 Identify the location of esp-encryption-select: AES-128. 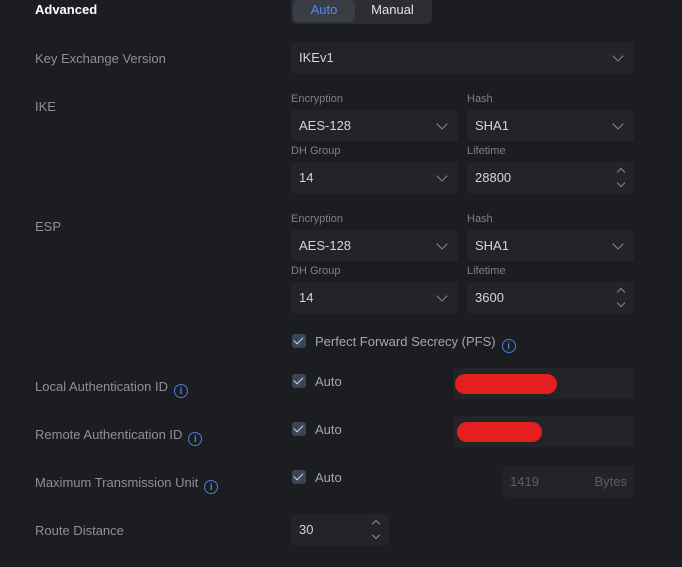
(374, 245).